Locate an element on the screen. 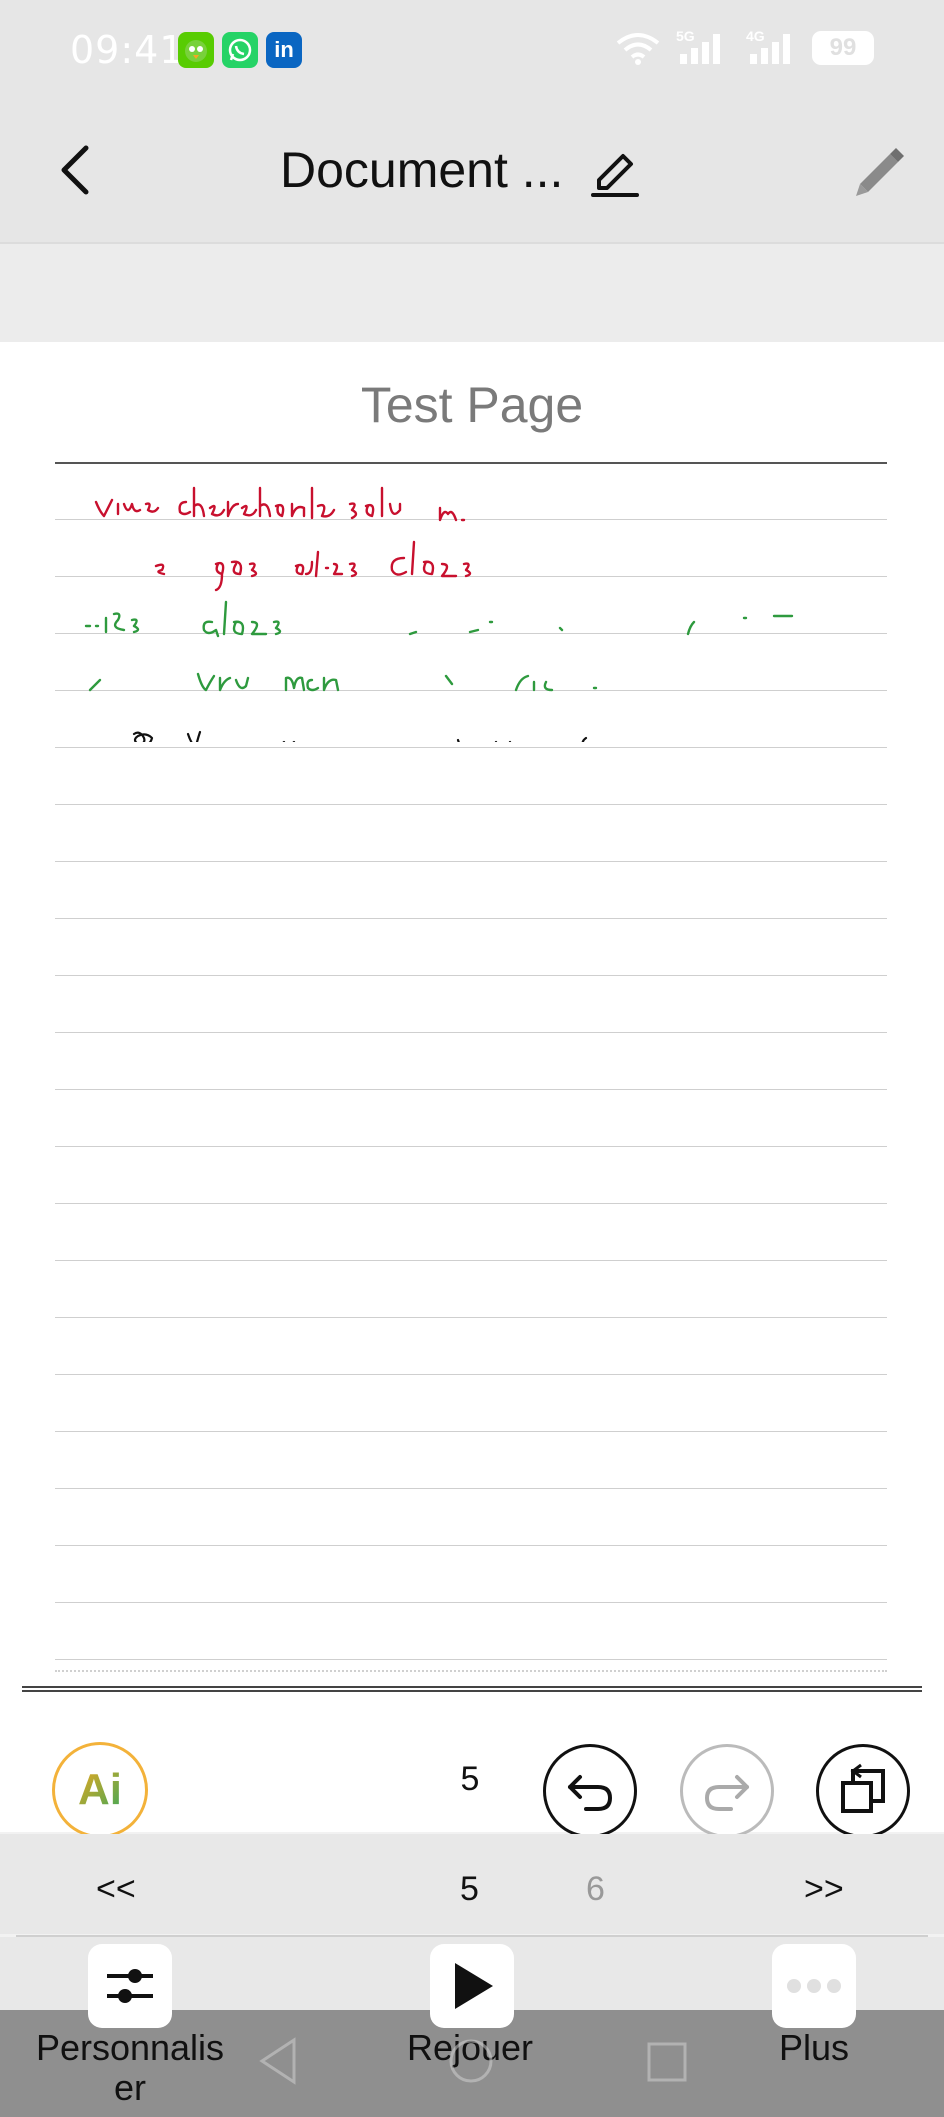 This screenshot has height=2117, width=944. replay-button is located at coordinates (472, 1986).